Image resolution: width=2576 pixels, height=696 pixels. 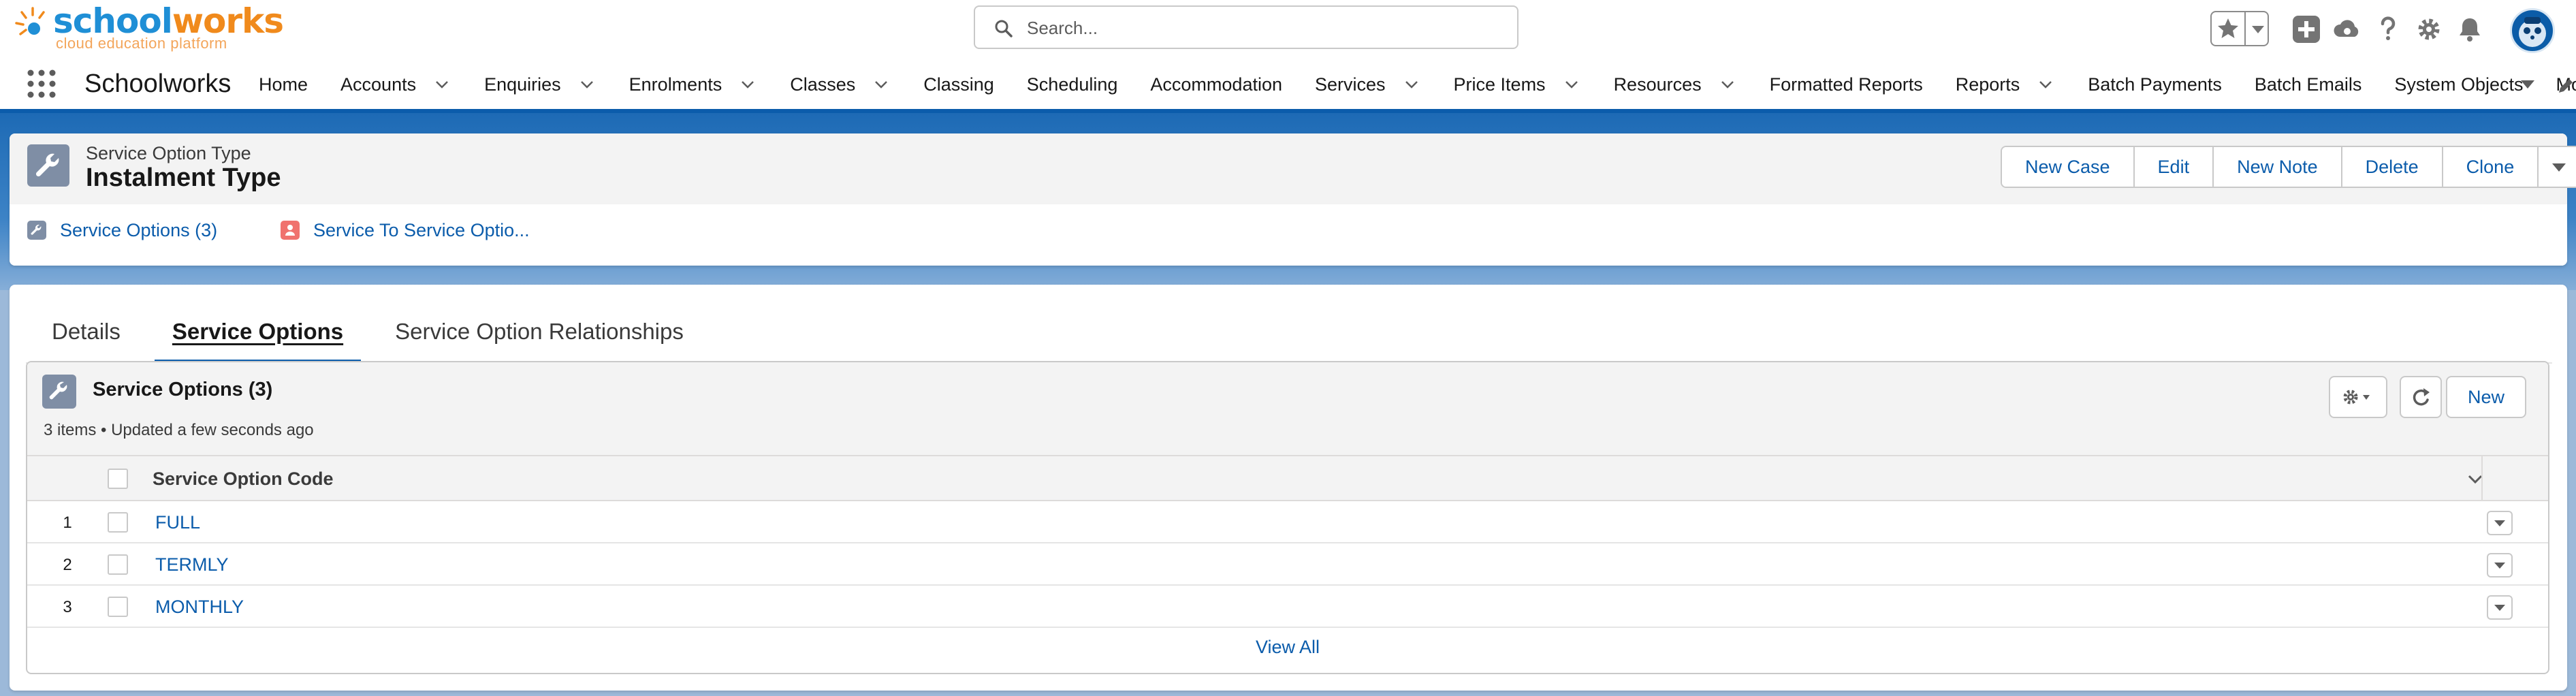 What do you see at coordinates (1676, 84) in the screenshot?
I see `nav-item-resources: Resources` at bounding box center [1676, 84].